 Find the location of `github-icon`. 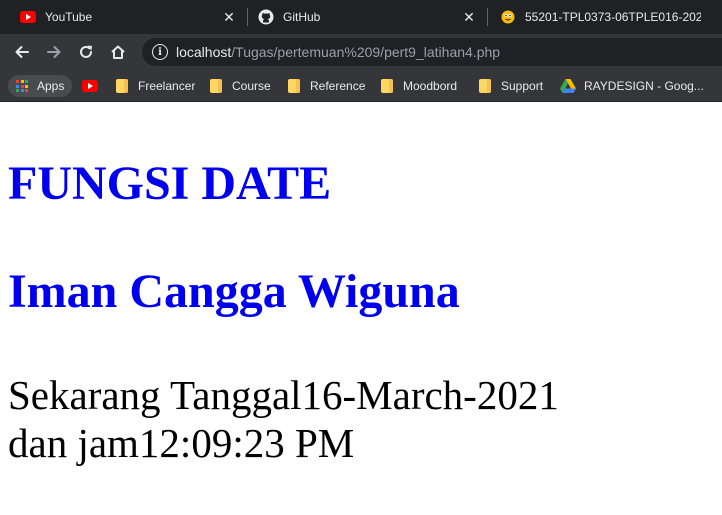

github-icon is located at coordinates (266, 17).